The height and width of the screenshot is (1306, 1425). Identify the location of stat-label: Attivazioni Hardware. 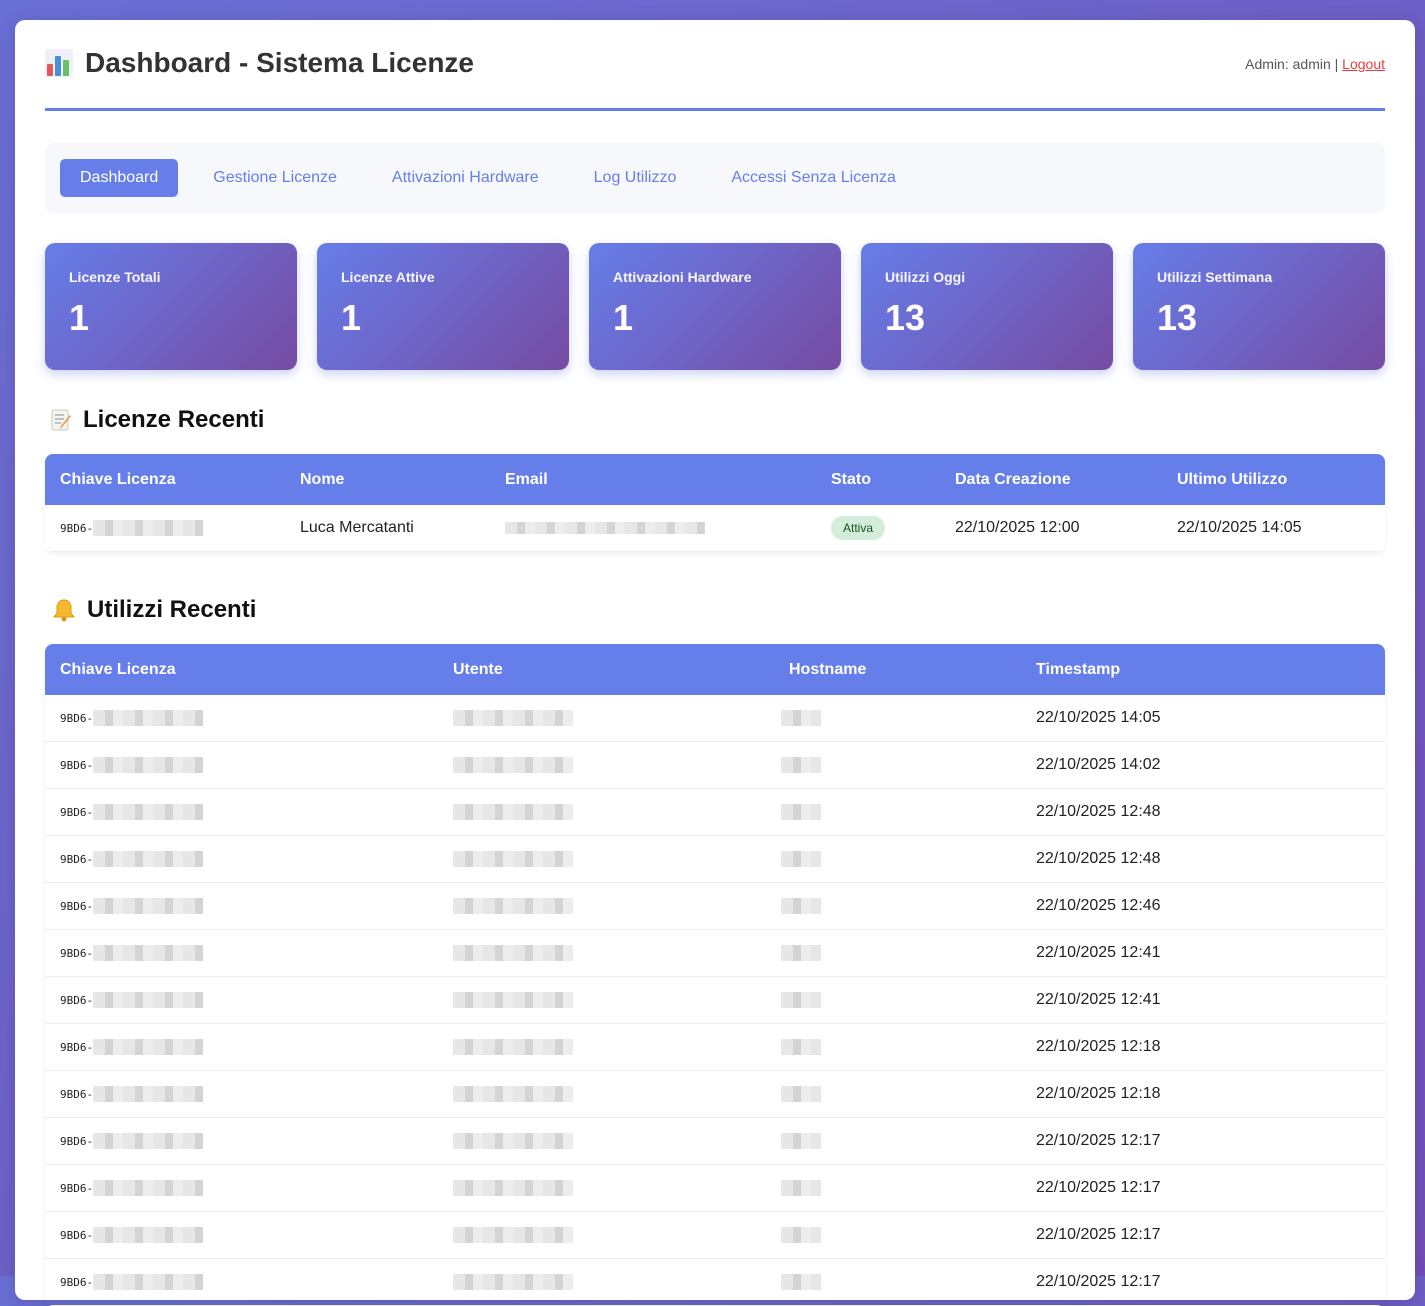
(682, 277).